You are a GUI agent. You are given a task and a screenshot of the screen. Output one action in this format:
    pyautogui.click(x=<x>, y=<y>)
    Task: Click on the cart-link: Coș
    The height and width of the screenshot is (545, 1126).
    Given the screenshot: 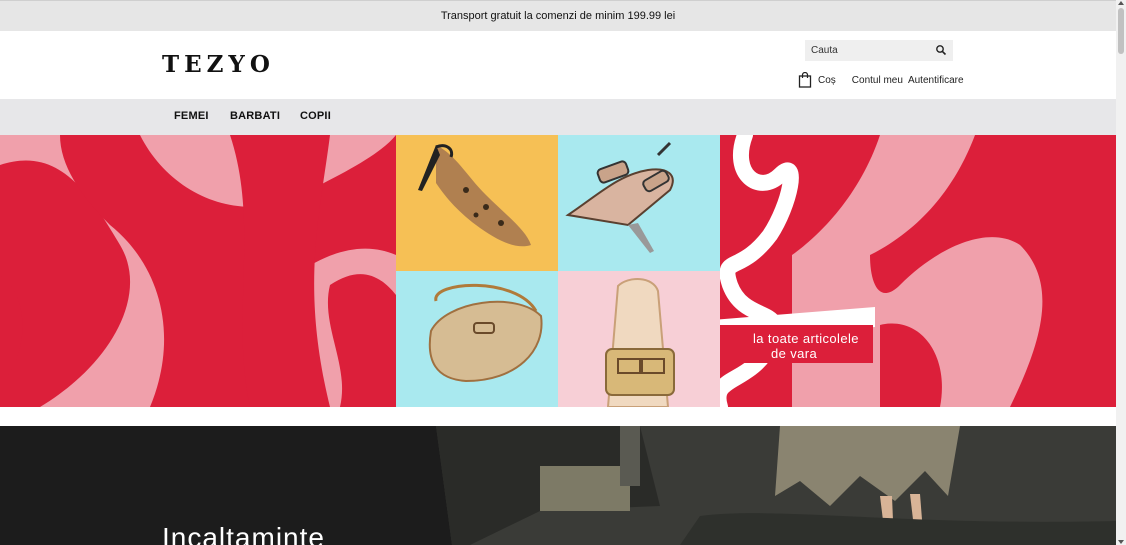 What is the action you would take?
    pyautogui.click(x=827, y=80)
    